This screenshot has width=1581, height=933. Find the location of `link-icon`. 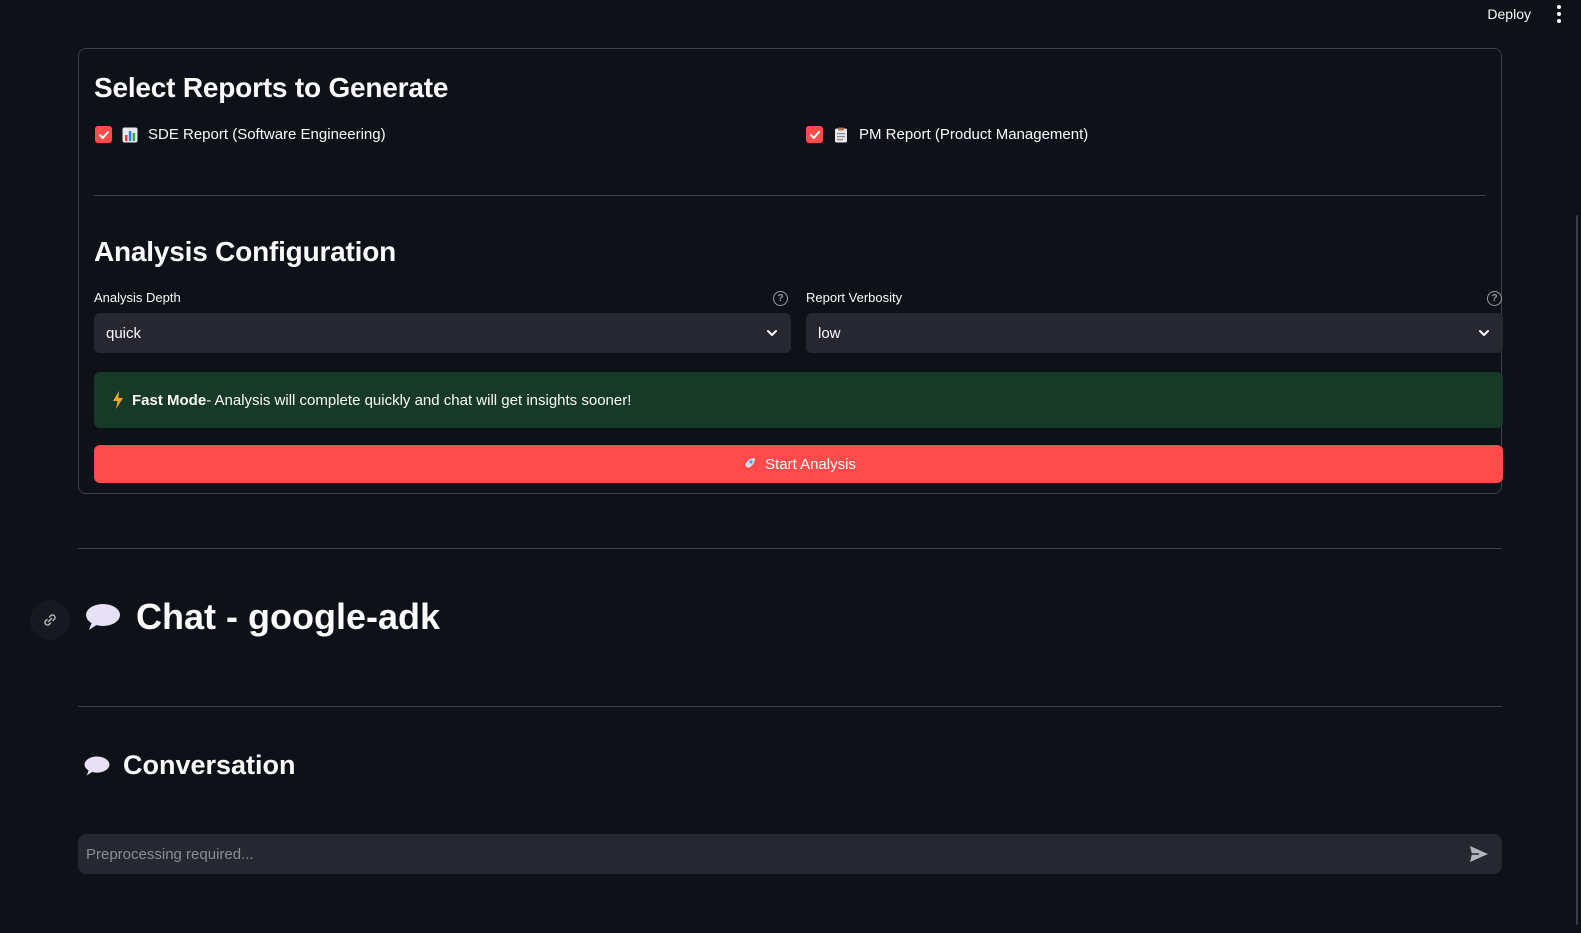

link-icon is located at coordinates (50, 620).